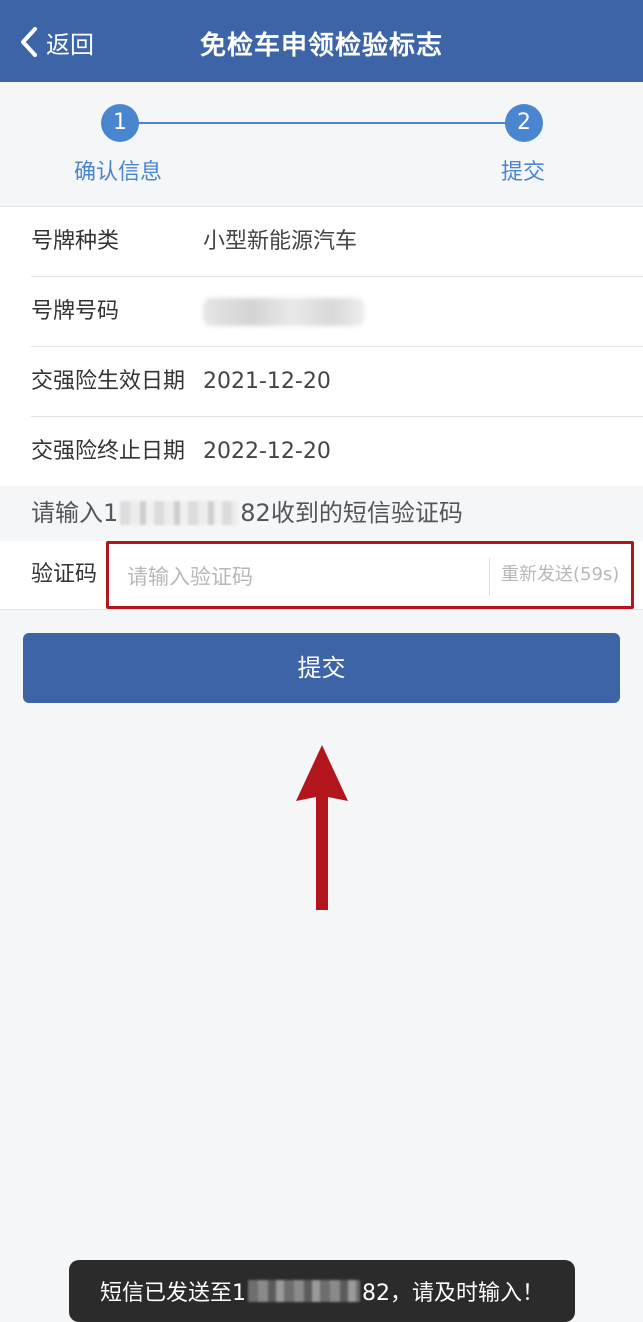 This screenshot has height=1322, width=643. I want to click on plate-number-row: 号牌号码, so click(337, 312).